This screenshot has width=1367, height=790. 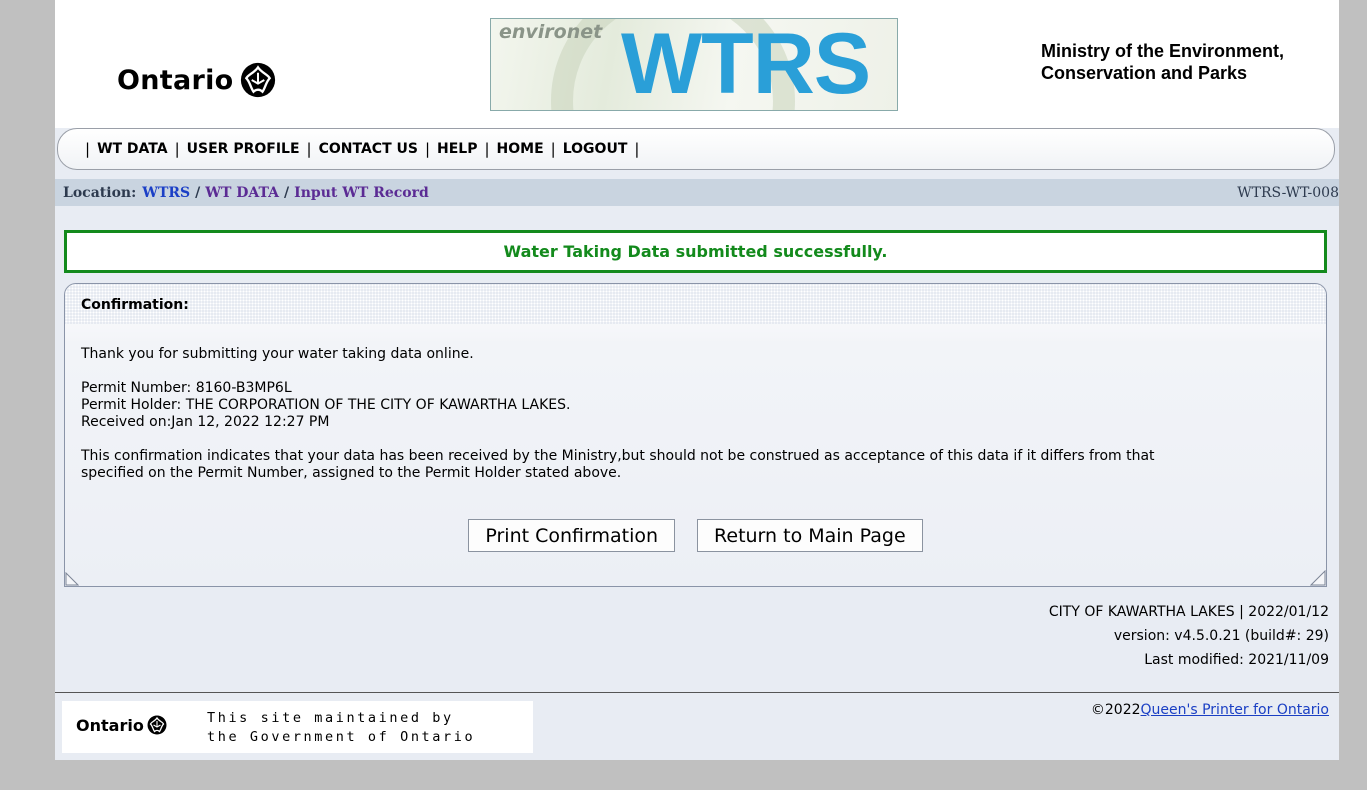 What do you see at coordinates (520, 149) in the screenshot?
I see `nav-item-home: HOME` at bounding box center [520, 149].